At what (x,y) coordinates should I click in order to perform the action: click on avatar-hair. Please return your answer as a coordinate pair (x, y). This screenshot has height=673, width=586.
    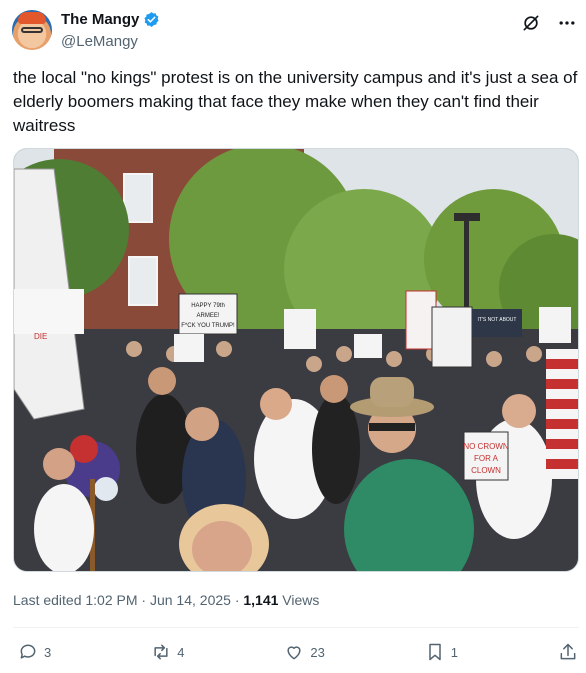
    Looking at the image, I should click on (32, 18).